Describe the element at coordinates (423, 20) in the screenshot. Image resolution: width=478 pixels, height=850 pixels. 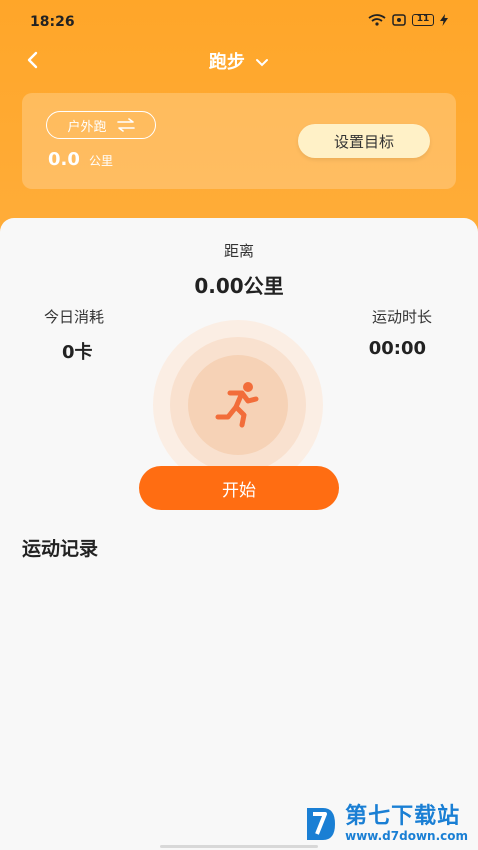
I see `battery-icon: 11` at that location.